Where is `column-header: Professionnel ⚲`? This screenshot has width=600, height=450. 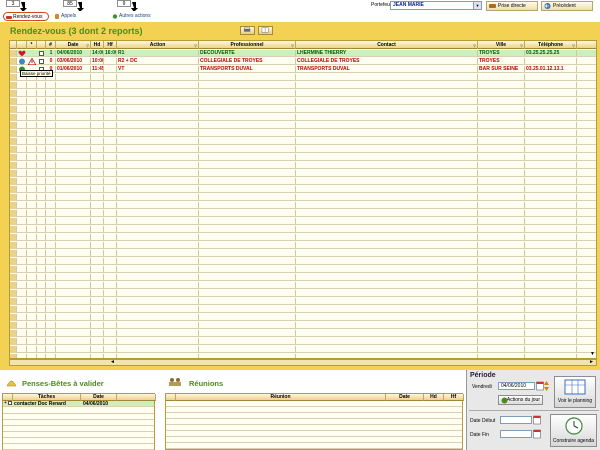
column-header: Professionnel ⚲ is located at coordinates (247, 45).